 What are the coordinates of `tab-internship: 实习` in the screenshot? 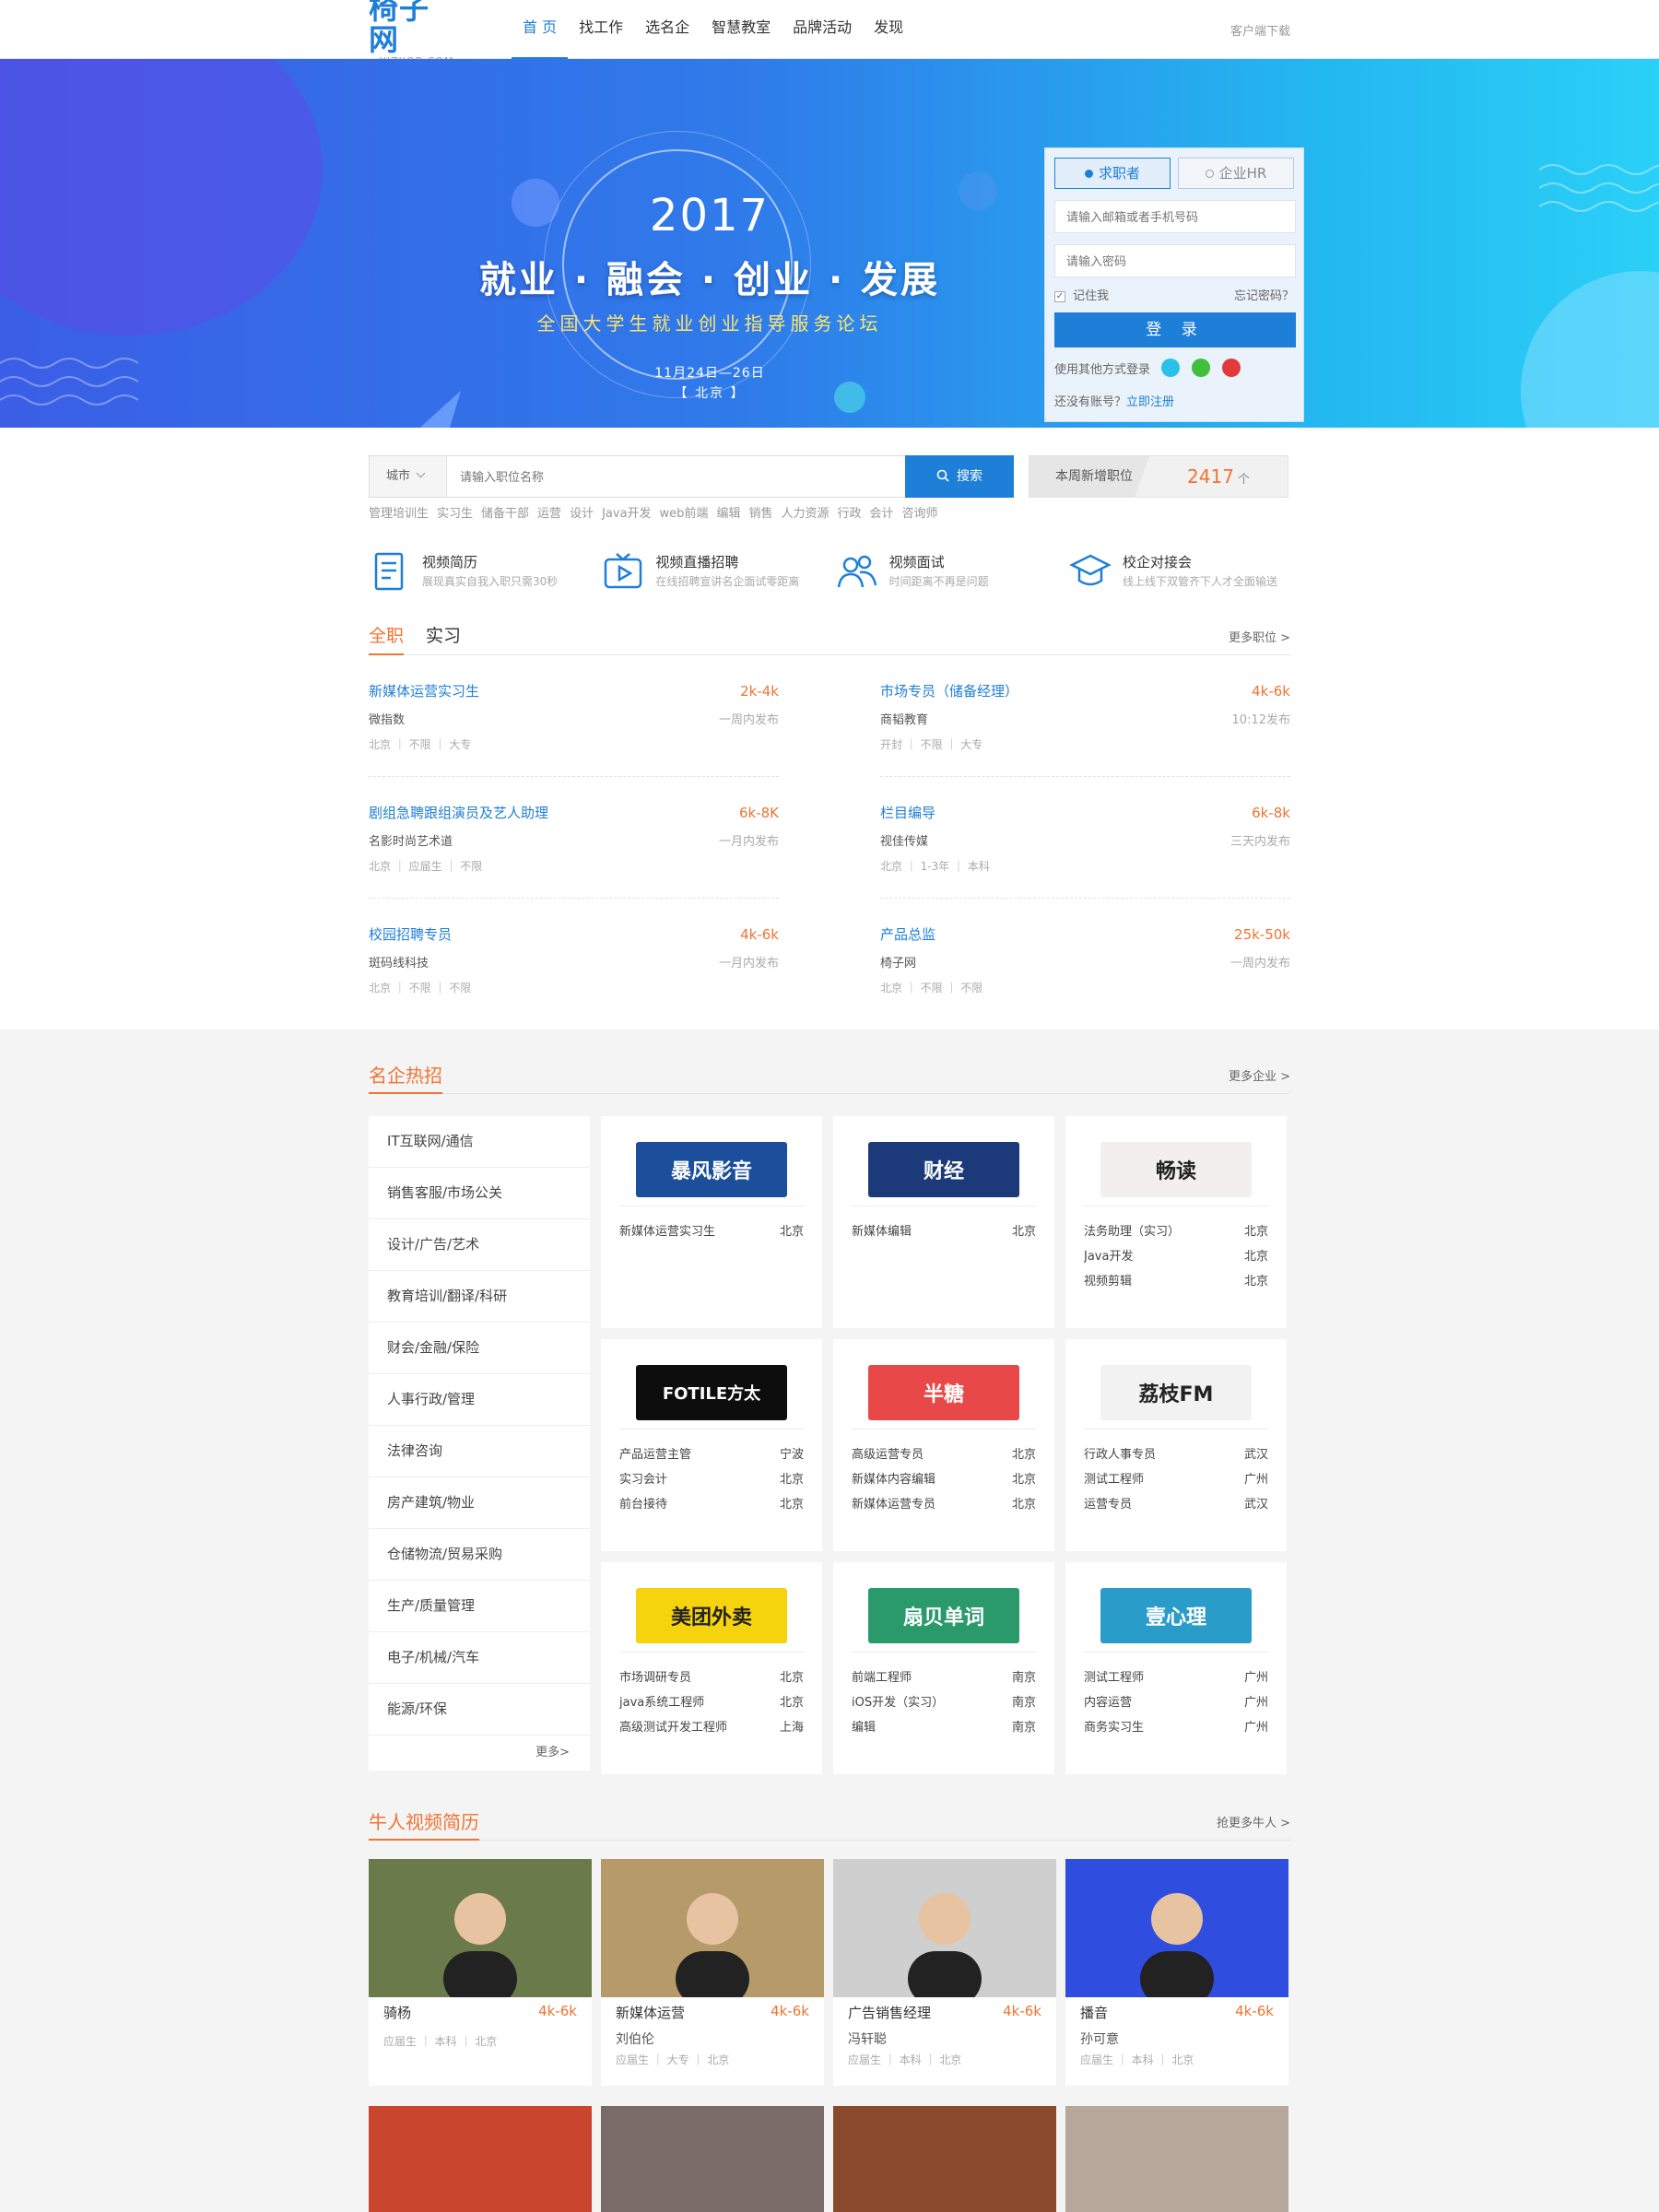 It's located at (443, 638).